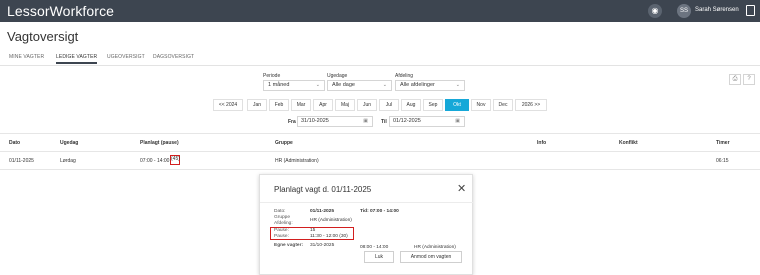 The width and height of the screenshot is (760, 275). What do you see at coordinates (279, 105) in the screenshot?
I see `month-feb: Feb` at bounding box center [279, 105].